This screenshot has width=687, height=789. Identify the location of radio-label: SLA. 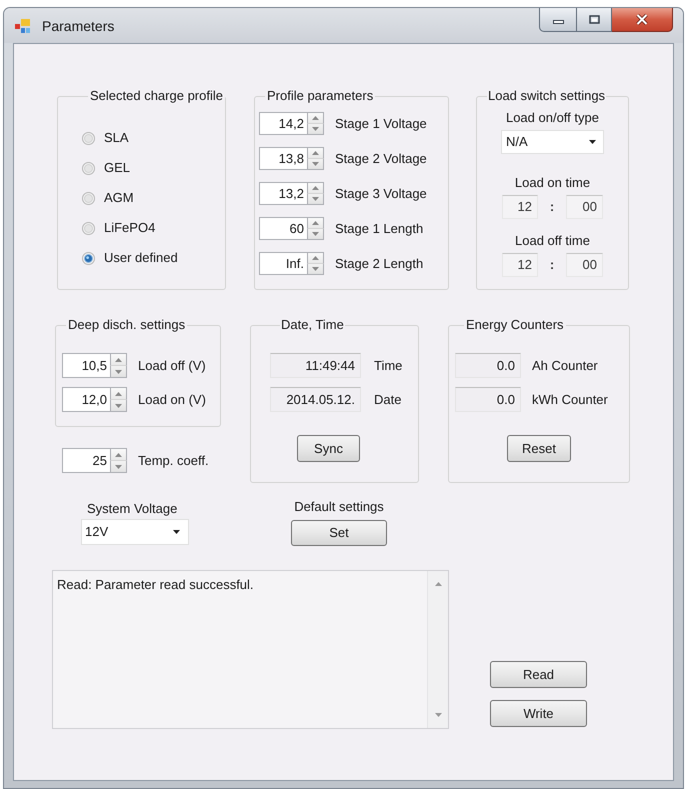
(116, 138).